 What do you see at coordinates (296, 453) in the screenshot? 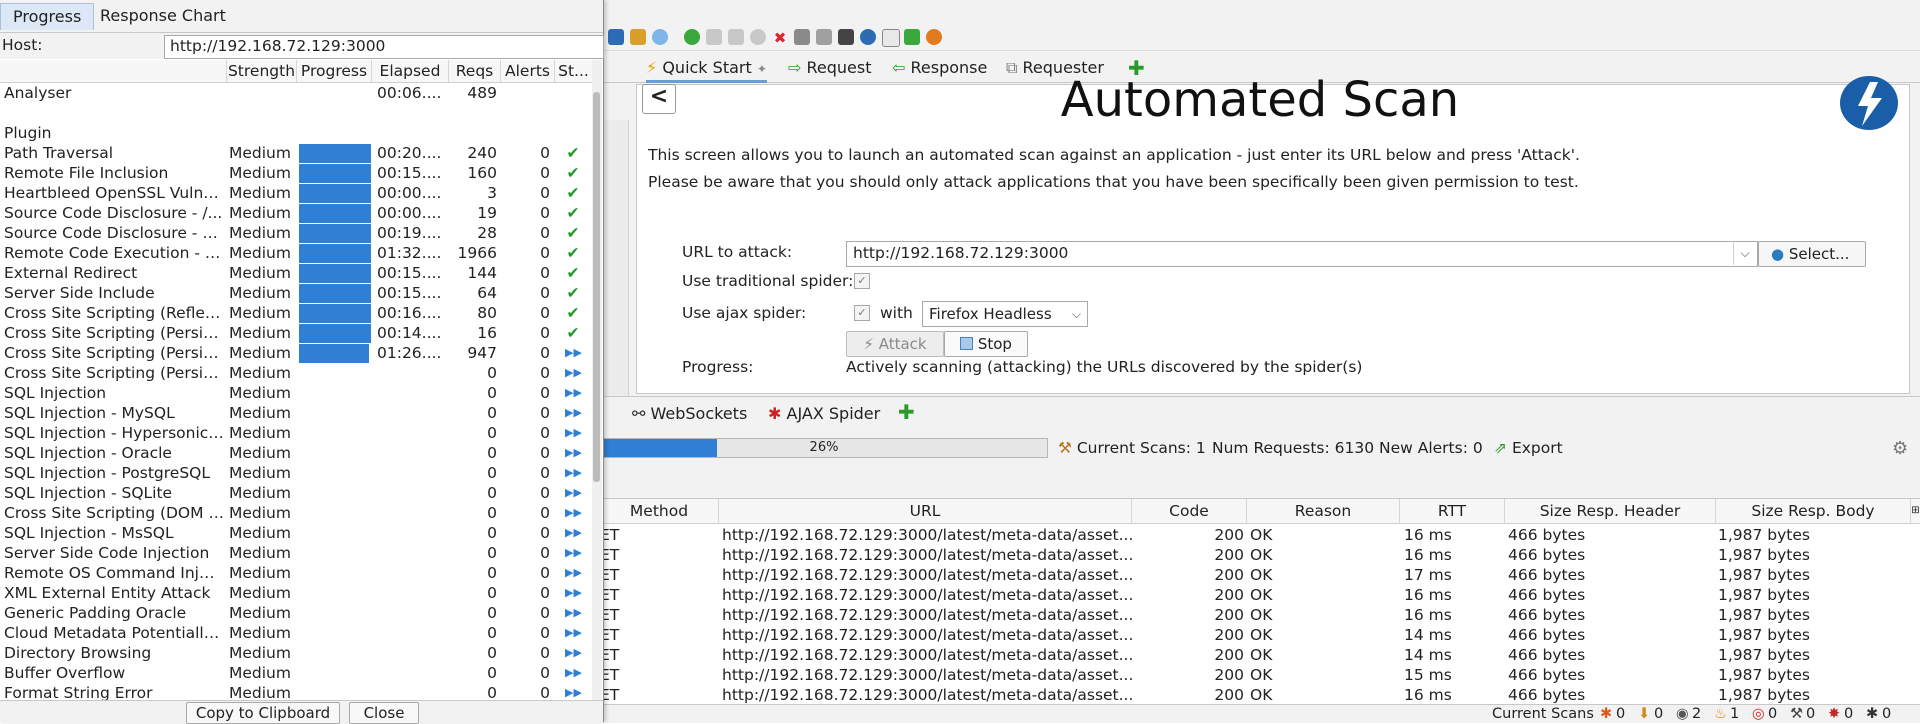
I see `plugin-row: SQL Injection - Oracle Medium 0 0 ▶▶` at bounding box center [296, 453].